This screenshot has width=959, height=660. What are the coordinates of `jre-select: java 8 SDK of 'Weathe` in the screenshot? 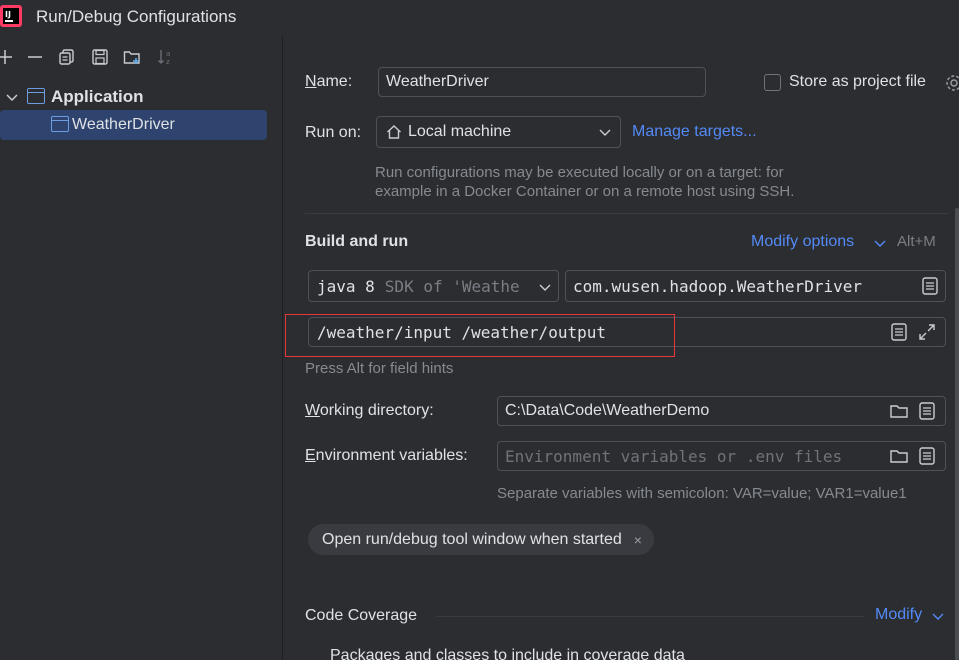 It's located at (433, 286).